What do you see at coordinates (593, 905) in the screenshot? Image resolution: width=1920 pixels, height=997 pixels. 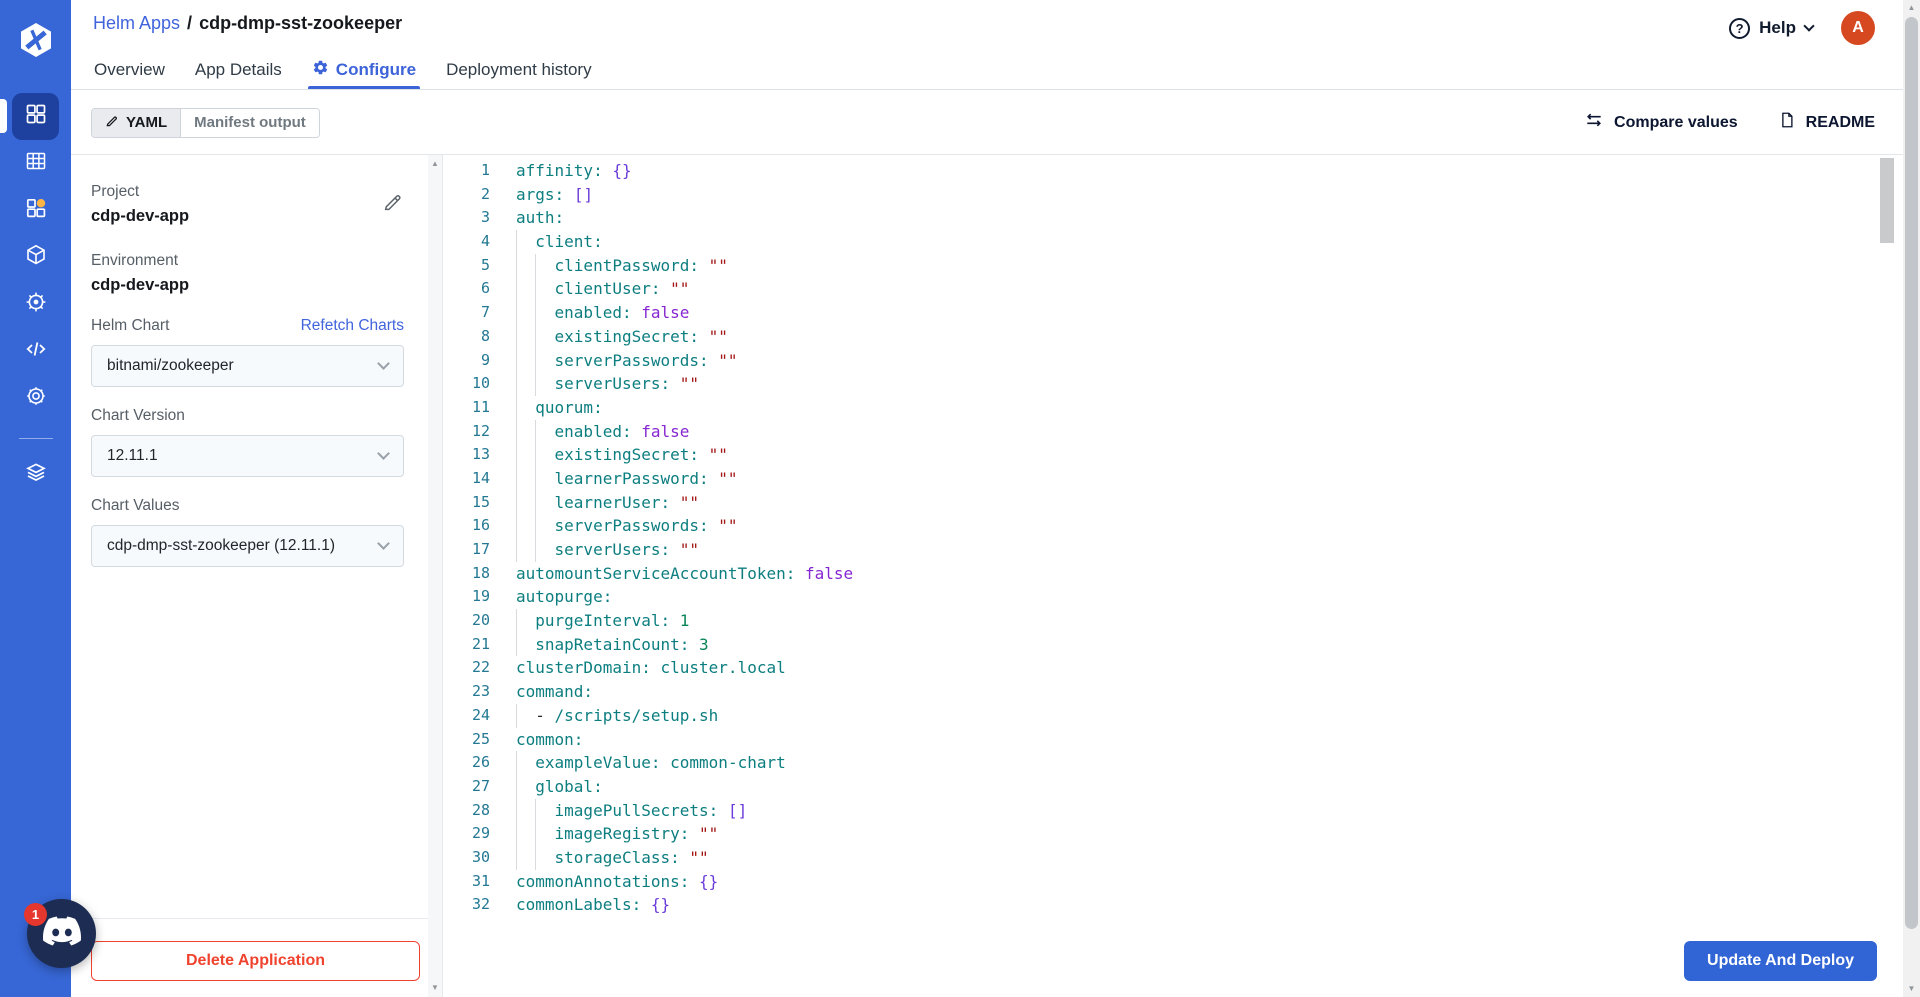 I see `line-content: commonLabels: {}` at bounding box center [593, 905].